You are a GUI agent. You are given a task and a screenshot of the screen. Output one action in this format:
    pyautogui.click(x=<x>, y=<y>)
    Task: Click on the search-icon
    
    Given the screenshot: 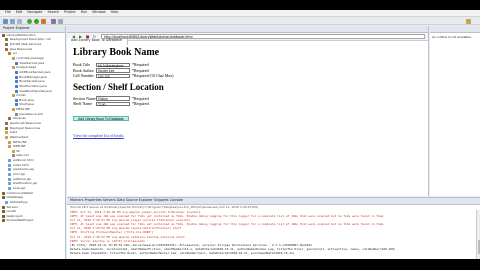 What is the action you would take?
    pyautogui.click(x=53, y=21)
    